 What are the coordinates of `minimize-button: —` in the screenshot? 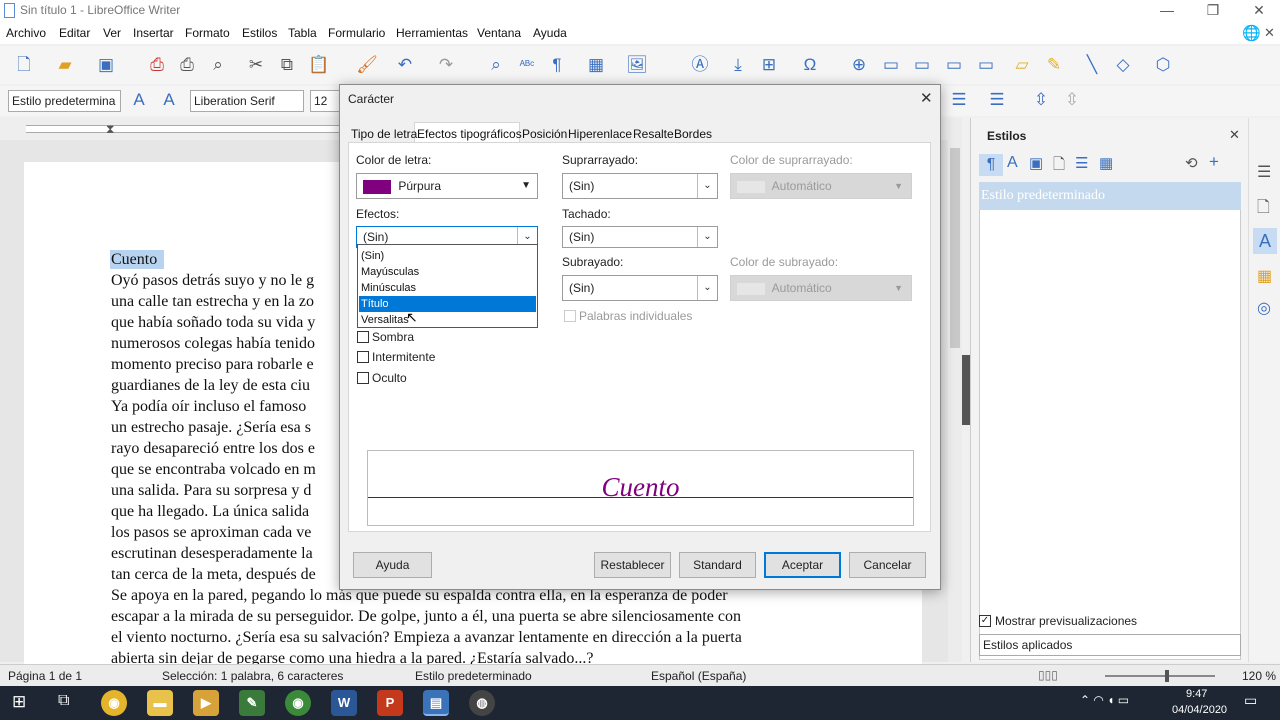 It's located at (1167, 11).